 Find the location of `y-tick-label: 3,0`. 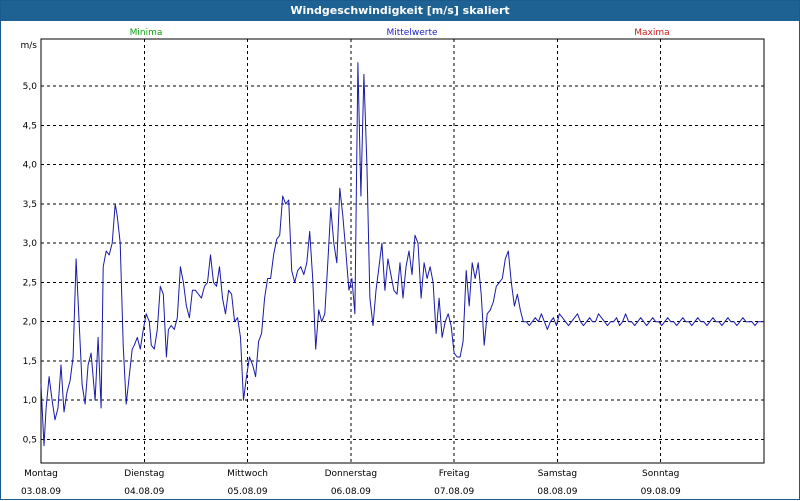

y-tick-label: 3,0 is located at coordinates (30, 244).